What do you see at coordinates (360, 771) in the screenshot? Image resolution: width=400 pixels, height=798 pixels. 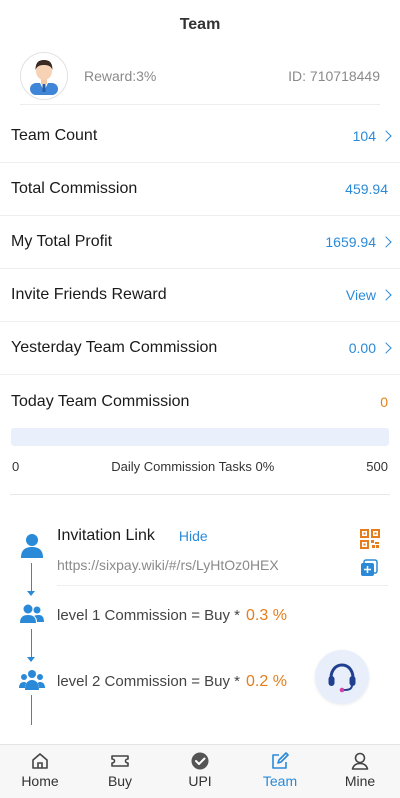 I see `tab-mine: Mine` at bounding box center [360, 771].